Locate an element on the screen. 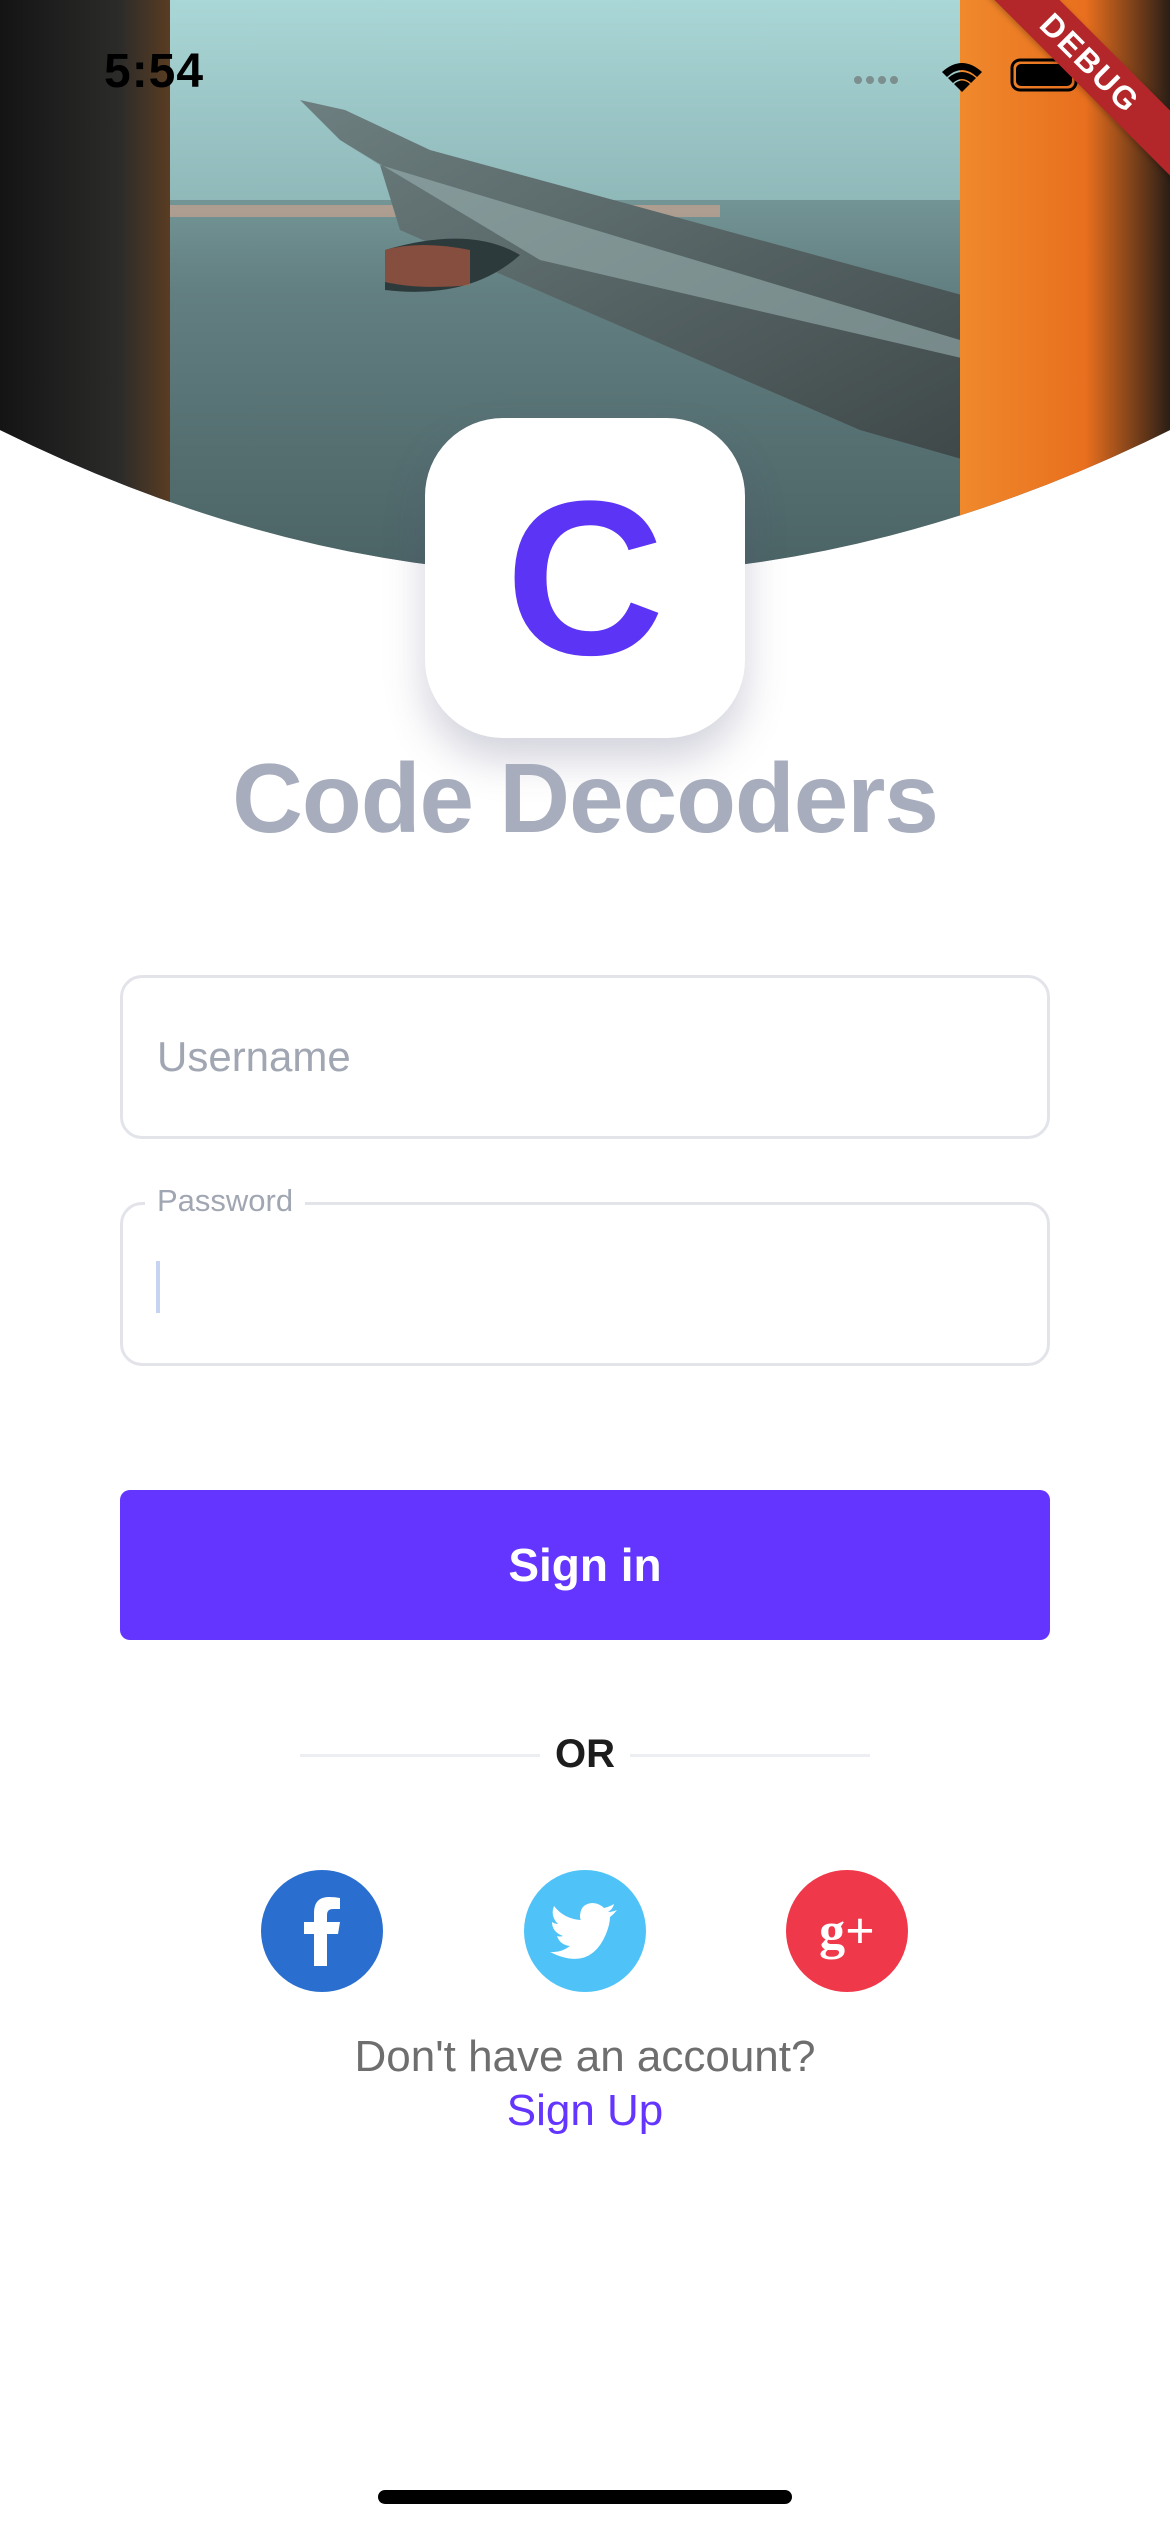 This screenshot has width=1170, height=2532. no-account-text: Don't have an account? is located at coordinates (585, 2056).